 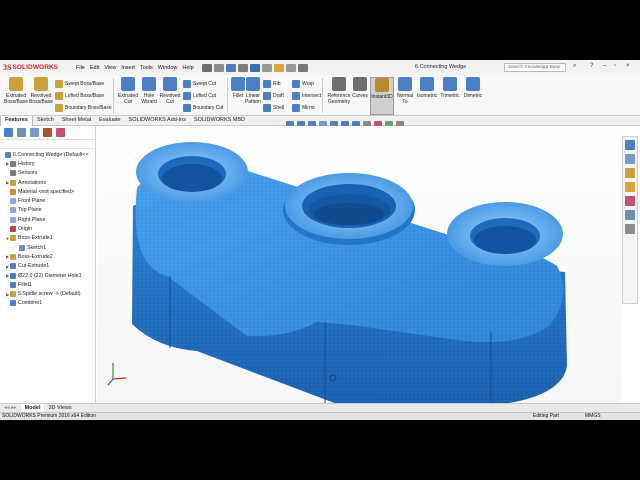 I want to click on tree-node-label: Sketch1, so click(x=37, y=247).